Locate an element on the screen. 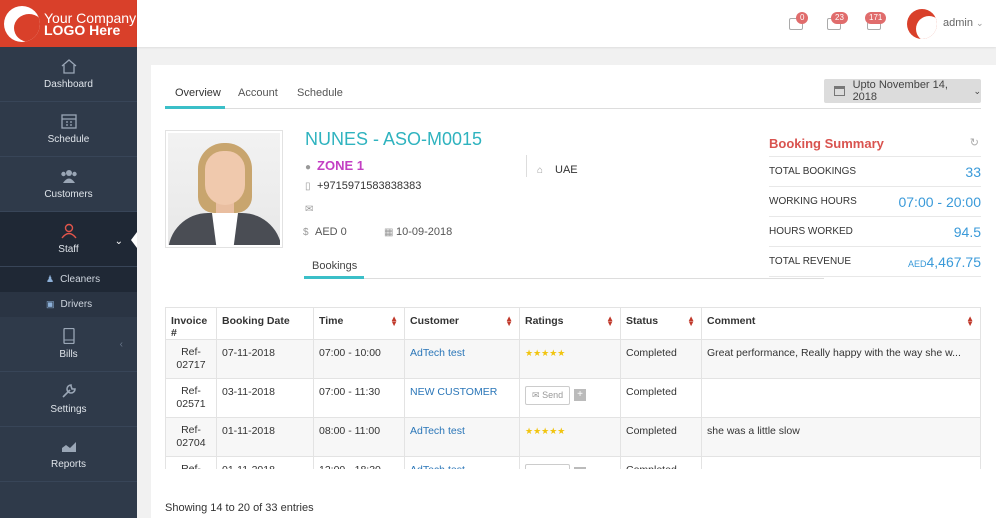 The image size is (996, 518). sidebar-item-label: Bills is located at coordinates (68, 354).